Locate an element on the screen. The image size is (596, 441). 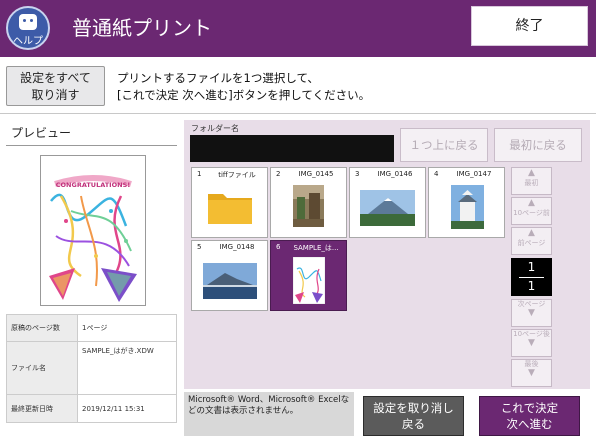
cancel-settings-button: 設定を取り消し 戻る is located at coordinates (413, 416).